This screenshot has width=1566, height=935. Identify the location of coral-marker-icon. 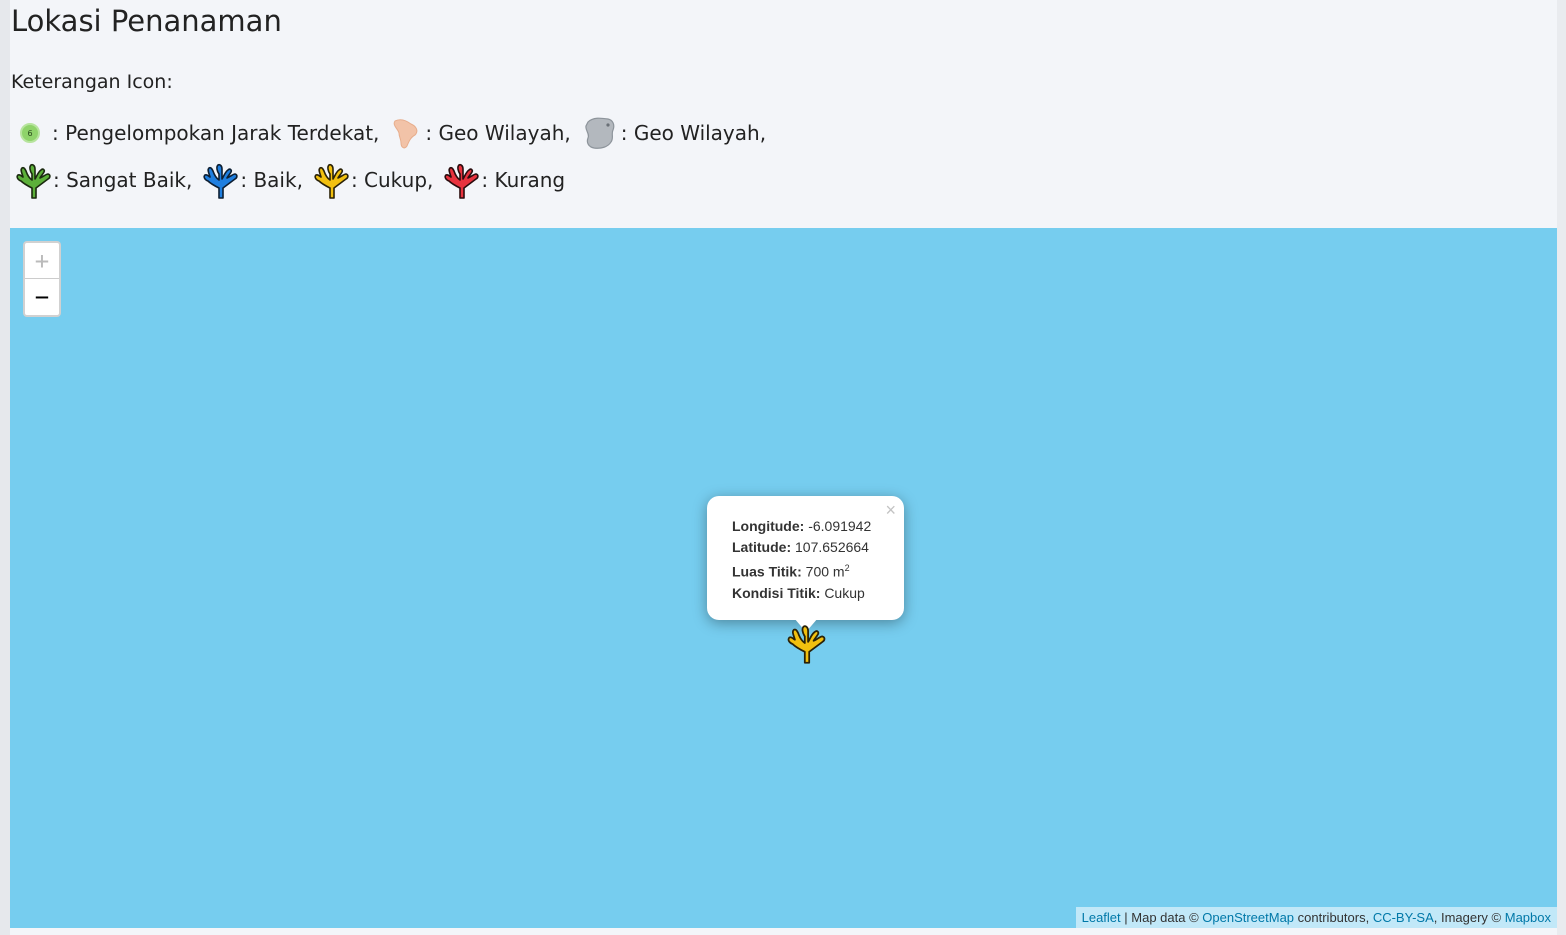
(807, 643).